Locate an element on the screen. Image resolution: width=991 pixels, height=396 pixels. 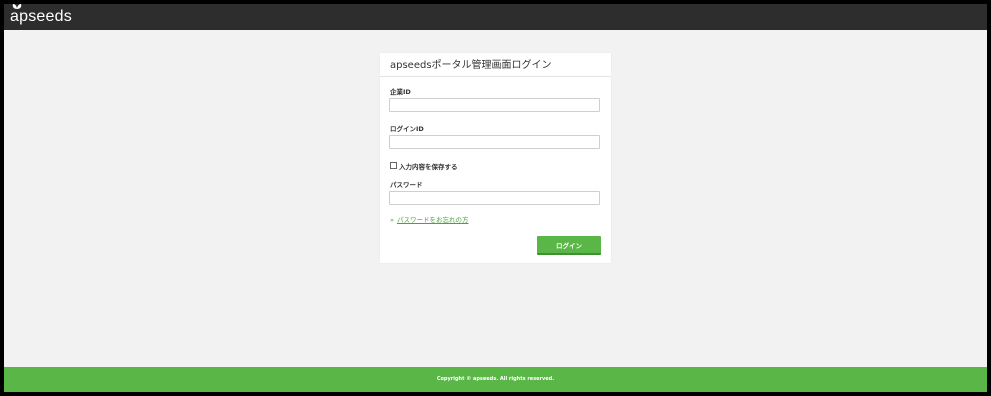
apseeds-logo: apseeds is located at coordinates (41, 16).